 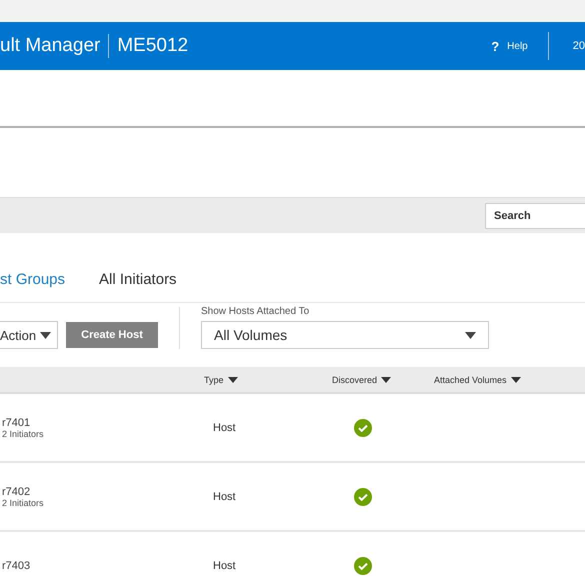 I want to click on help-icon: ?, so click(x=495, y=46).